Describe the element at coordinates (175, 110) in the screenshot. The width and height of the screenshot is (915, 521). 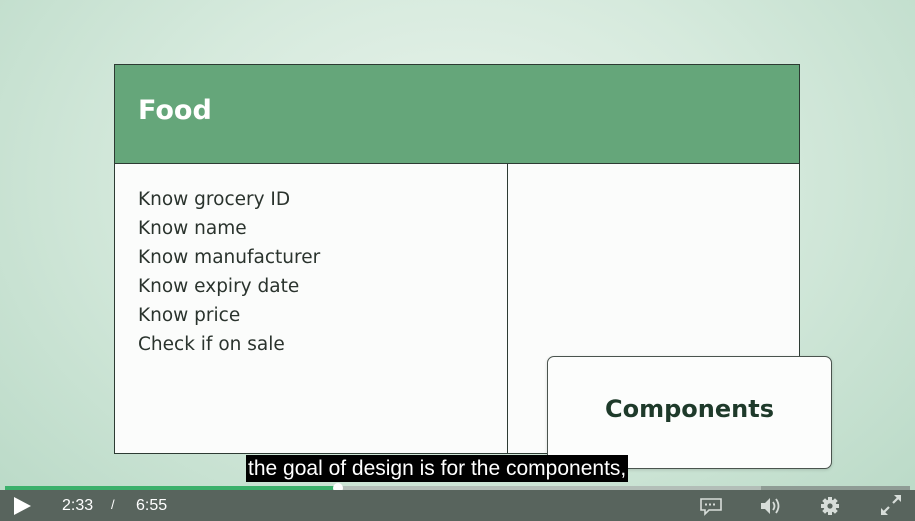
I see `crc-card-title: Food` at that location.